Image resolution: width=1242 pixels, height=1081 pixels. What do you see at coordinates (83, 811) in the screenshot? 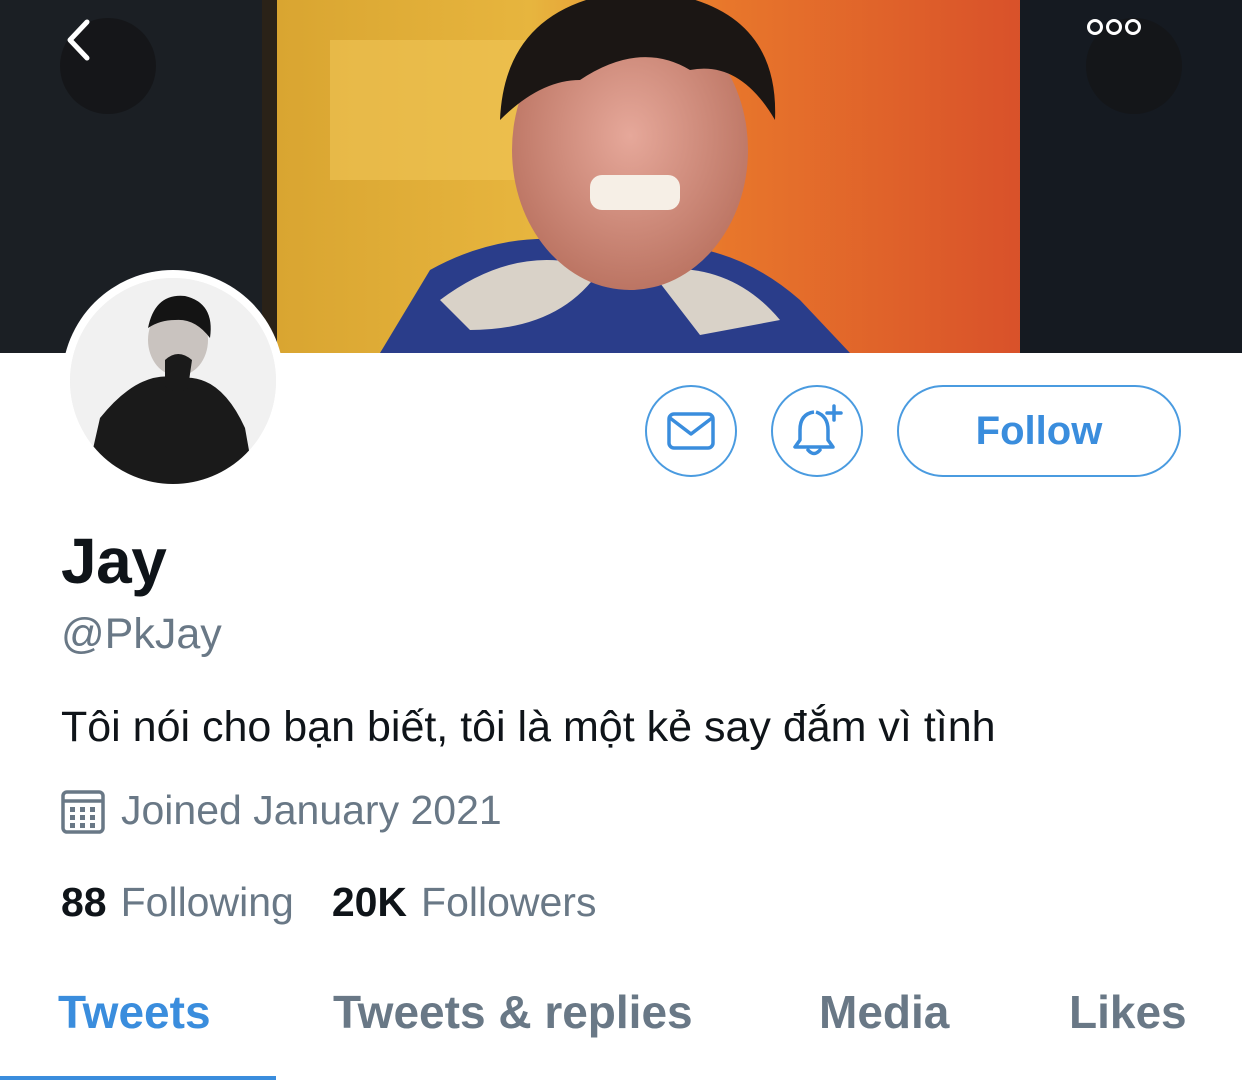
I see `calendar-icon` at bounding box center [83, 811].